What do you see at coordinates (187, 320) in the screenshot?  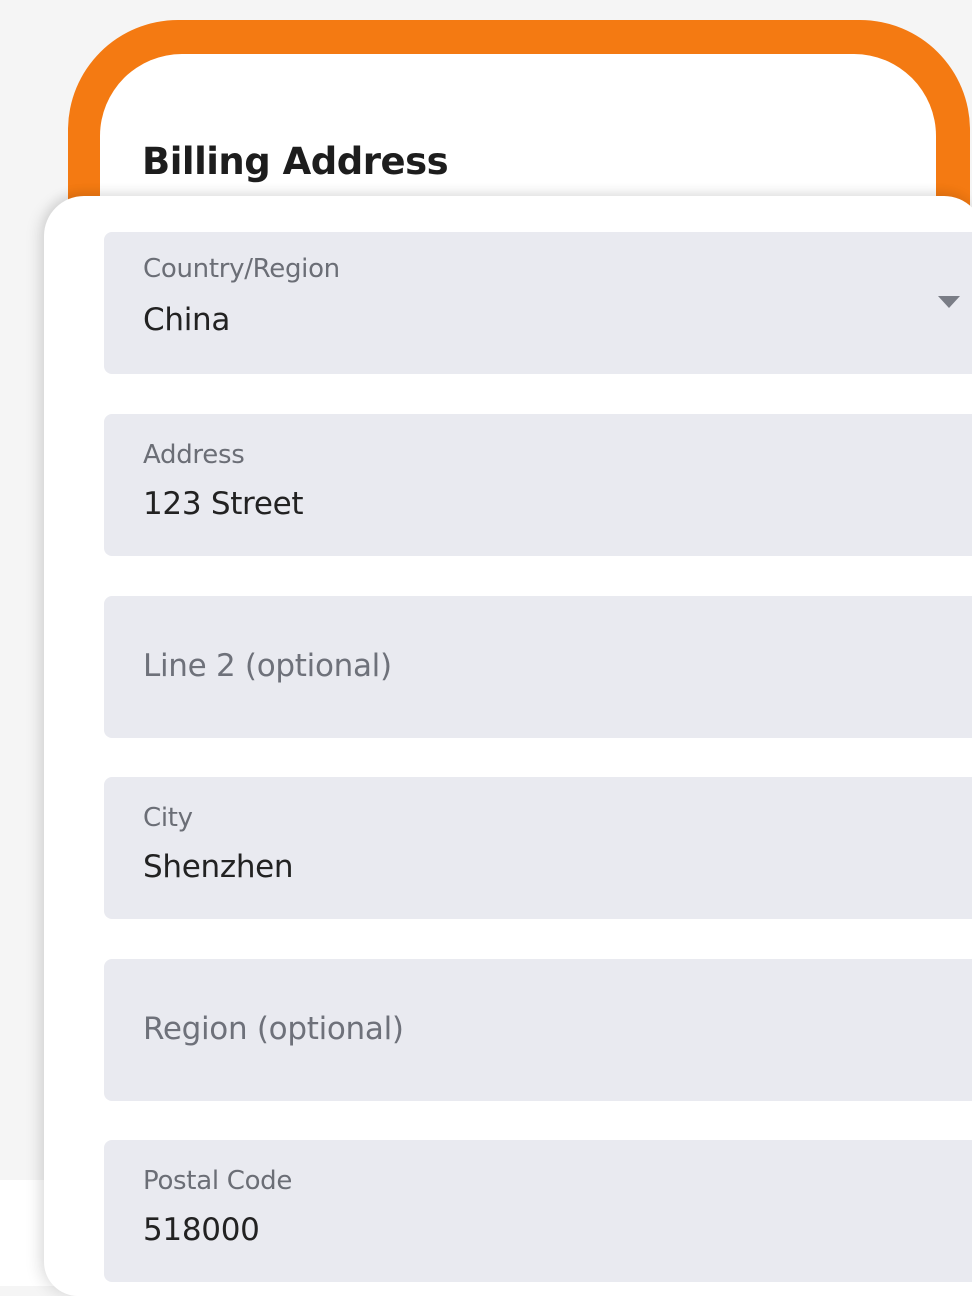 I see `country-region-value: China` at bounding box center [187, 320].